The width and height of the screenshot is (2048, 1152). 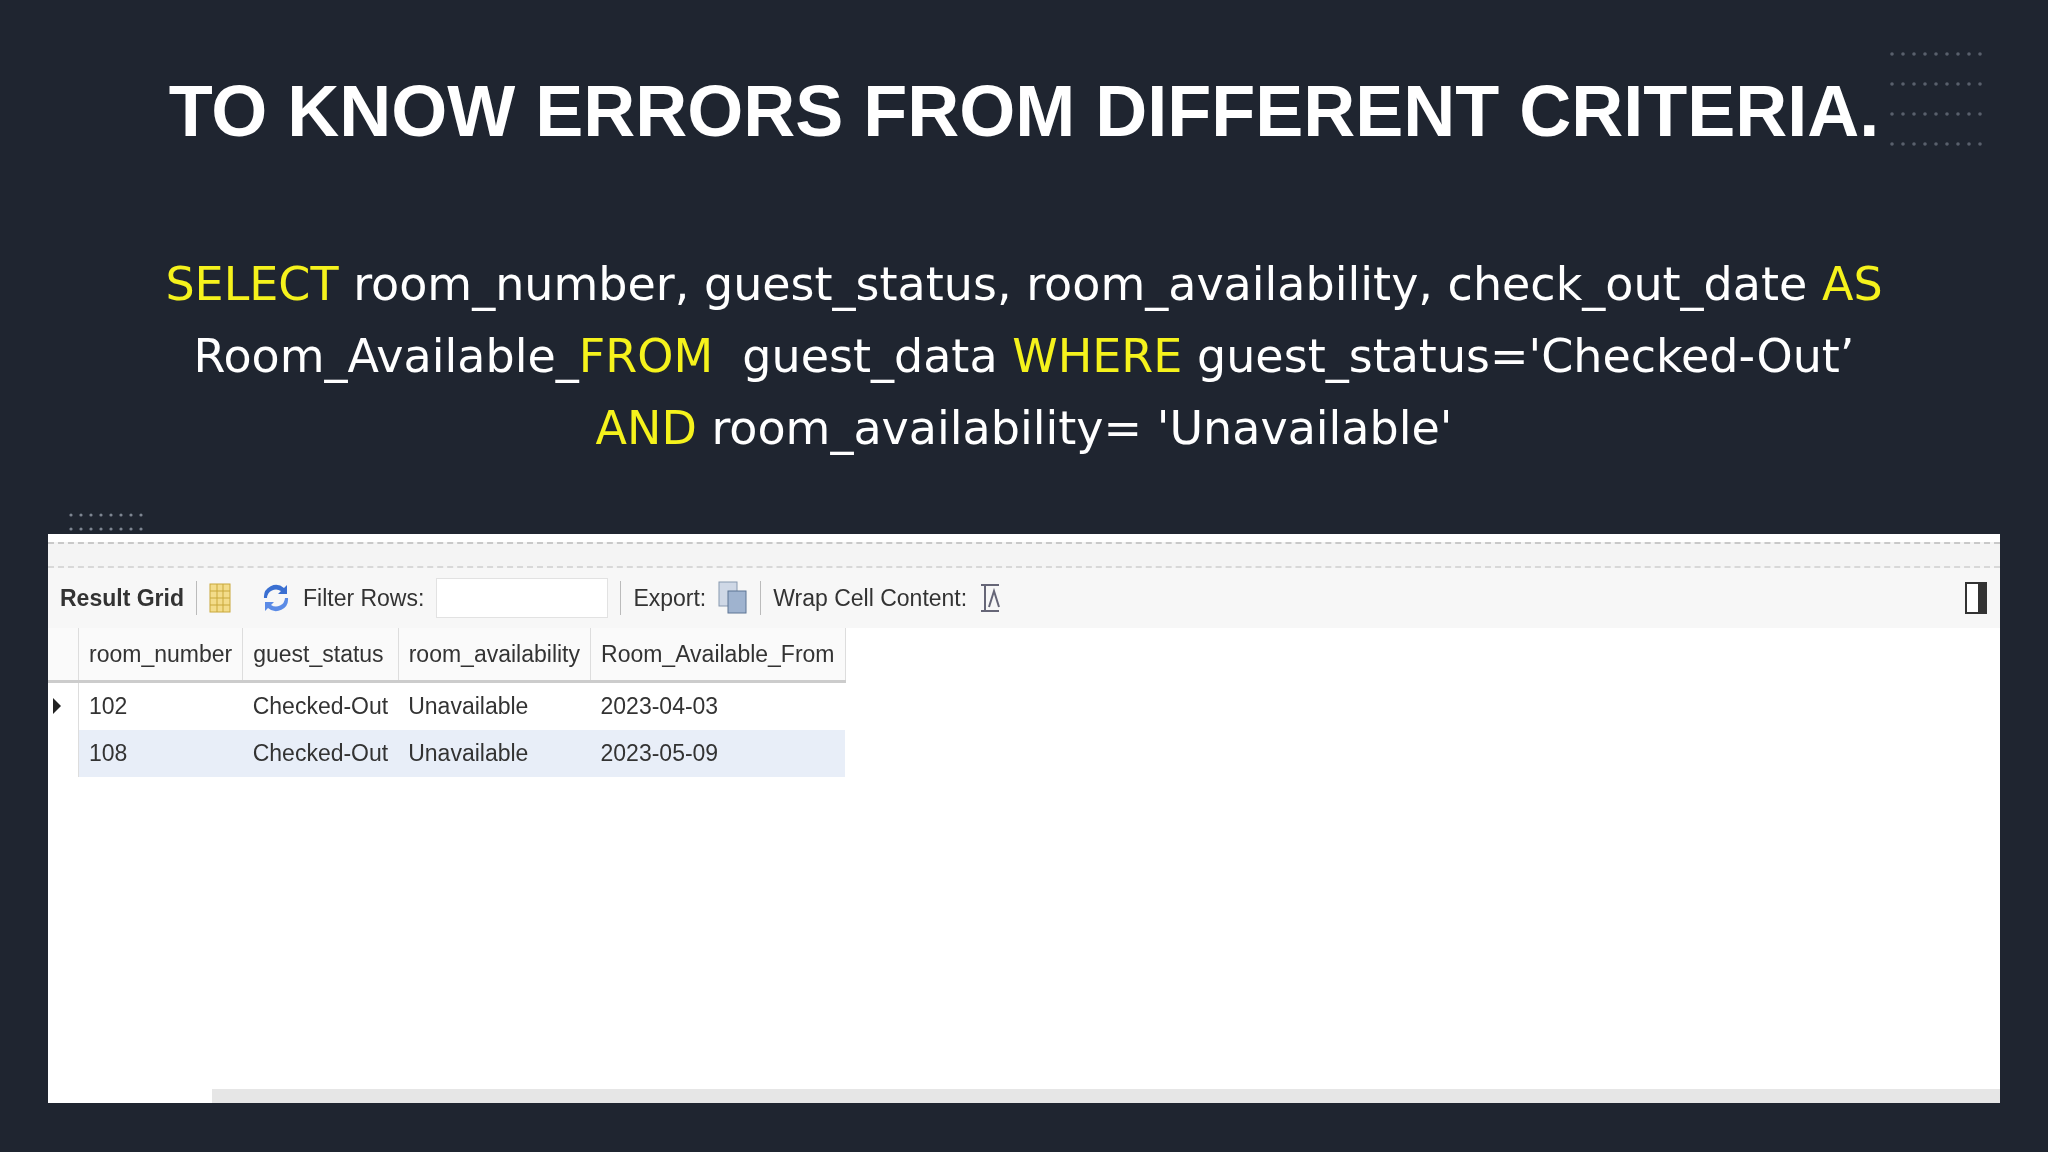 What do you see at coordinates (160, 655) in the screenshot?
I see `column-header: room_number` at bounding box center [160, 655].